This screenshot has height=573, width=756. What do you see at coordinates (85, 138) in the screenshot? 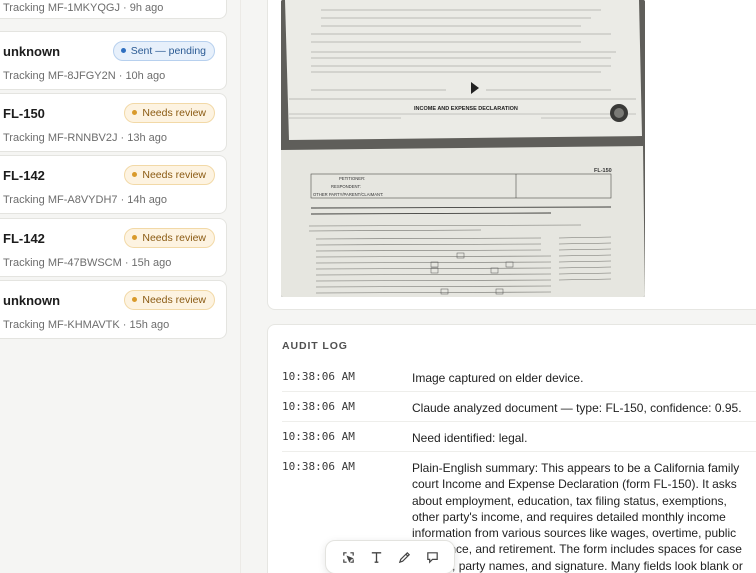
I see `submission-tracking: Tracking MF-RNNBV2J · 13h ago` at bounding box center [85, 138].